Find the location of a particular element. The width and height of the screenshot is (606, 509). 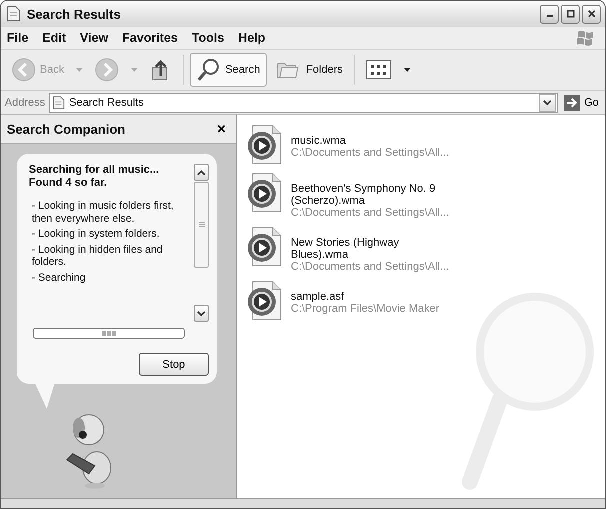

status-heading: Searching for all music... Found 4 so far. is located at coordinates (94, 177).